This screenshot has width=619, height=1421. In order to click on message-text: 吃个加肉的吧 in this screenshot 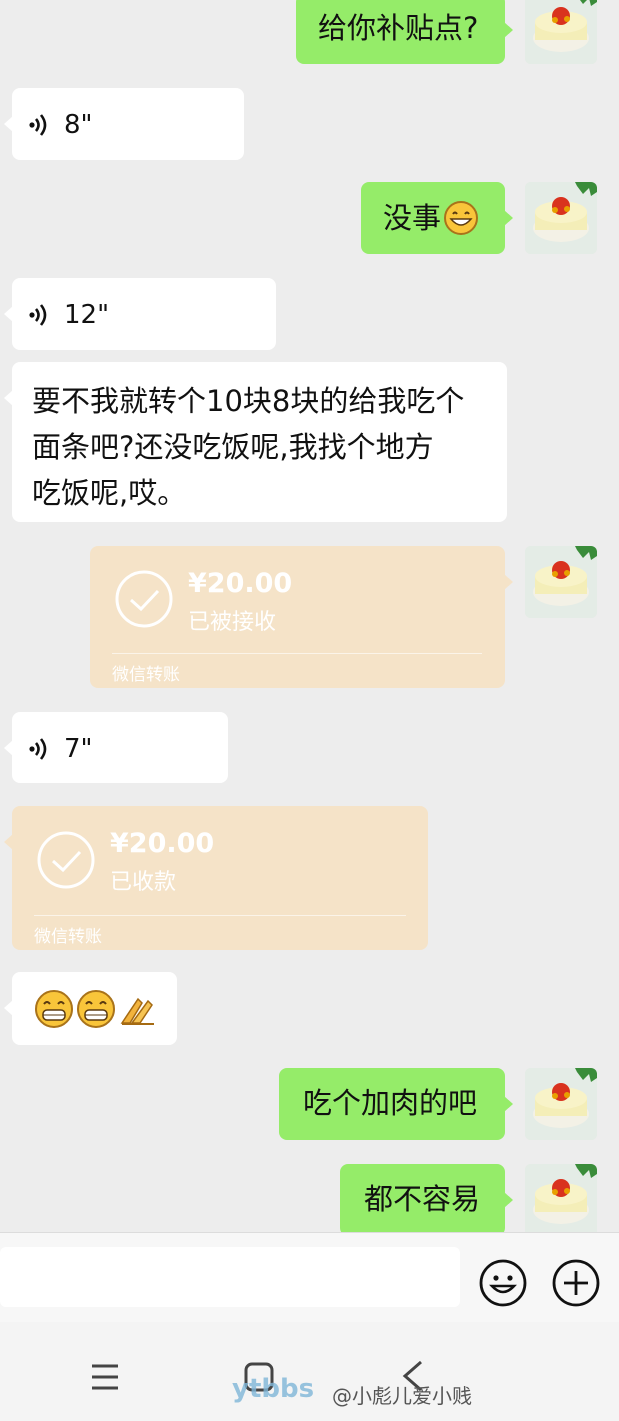, I will do `click(390, 1103)`.